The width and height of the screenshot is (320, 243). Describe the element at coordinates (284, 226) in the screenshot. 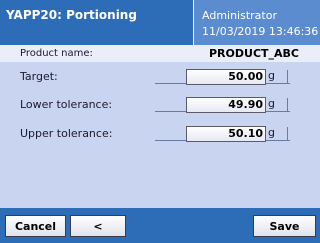

I see `save-button: Save` at that location.